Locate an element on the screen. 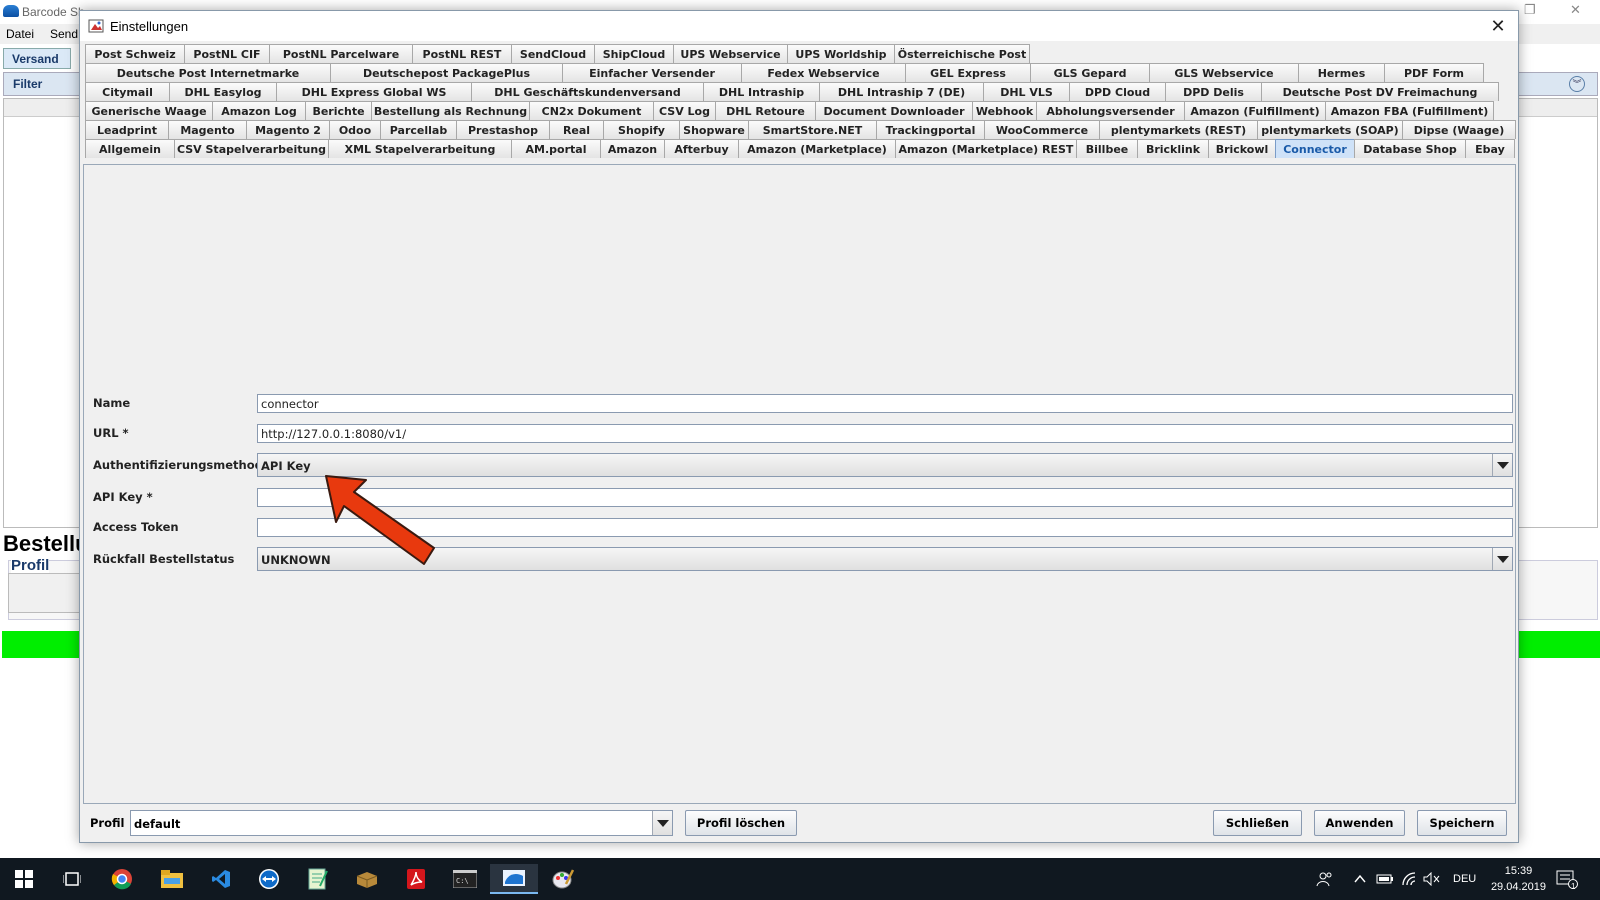 The height and width of the screenshot is (900, 1600). tab-hermes: Hermes is located at coordinates (1341, 72).